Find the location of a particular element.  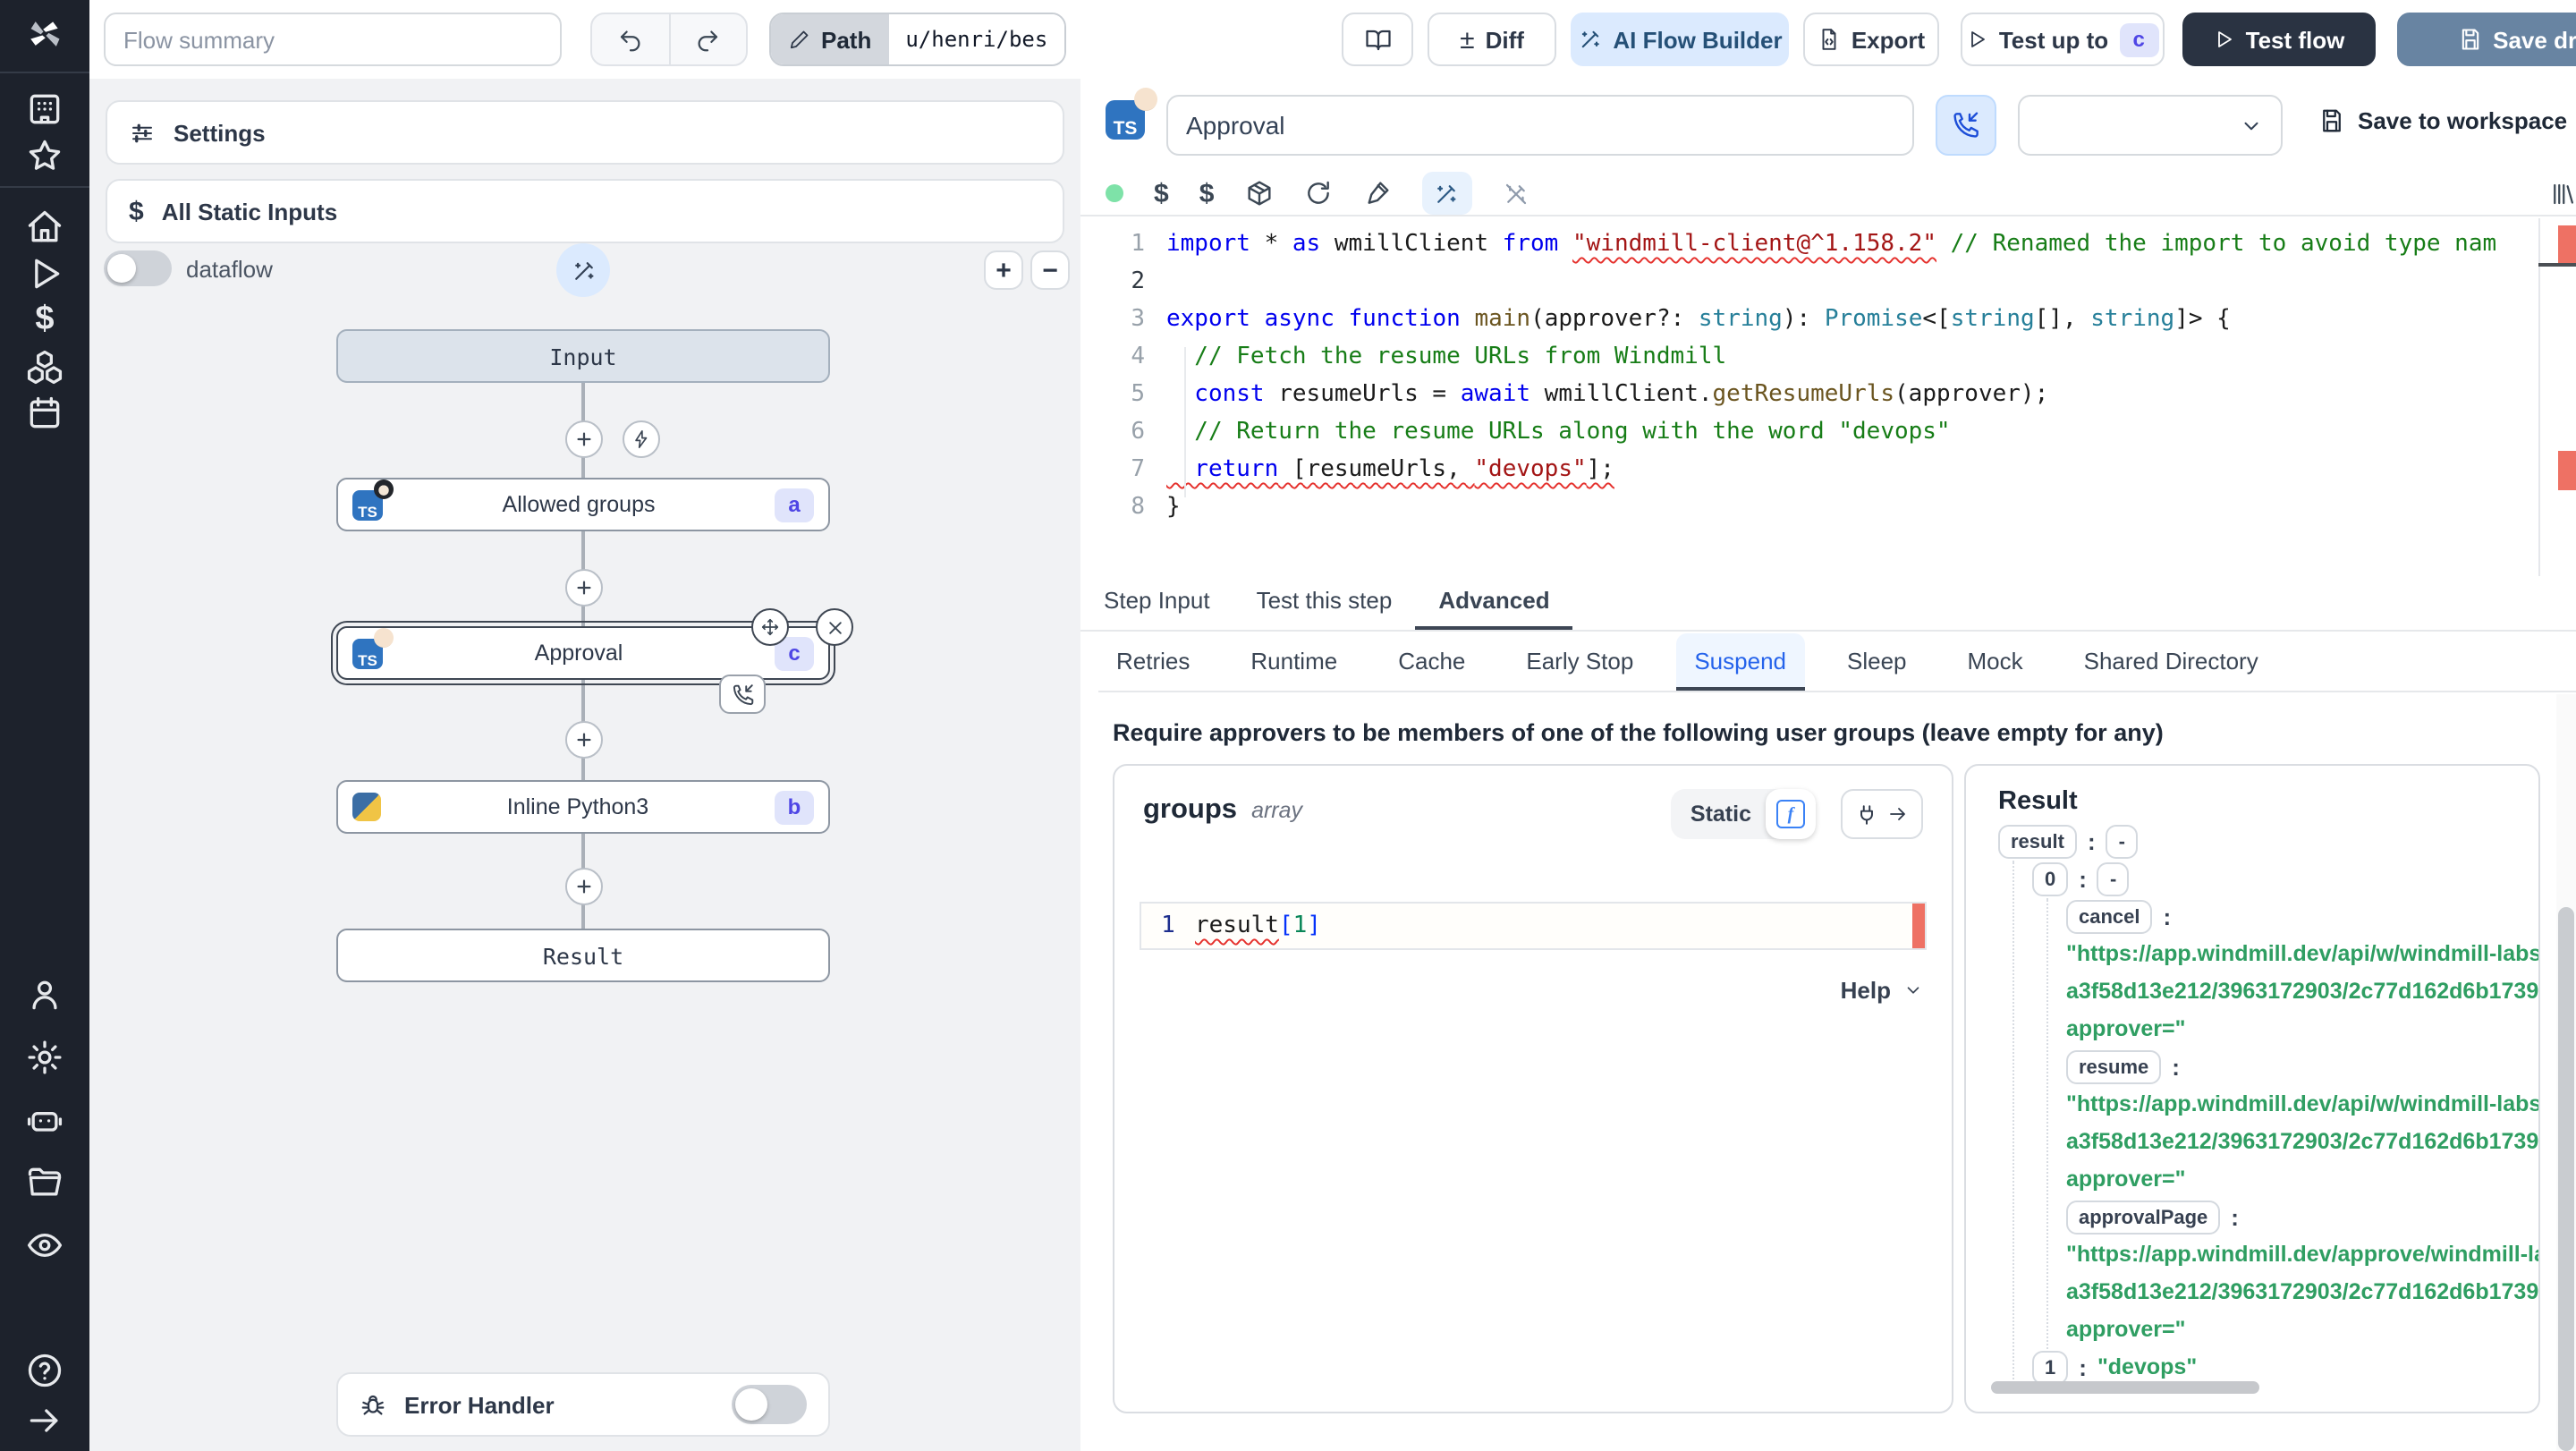

groups-expression-editor: 1 result[1] is located at coordinates (1533, 926).